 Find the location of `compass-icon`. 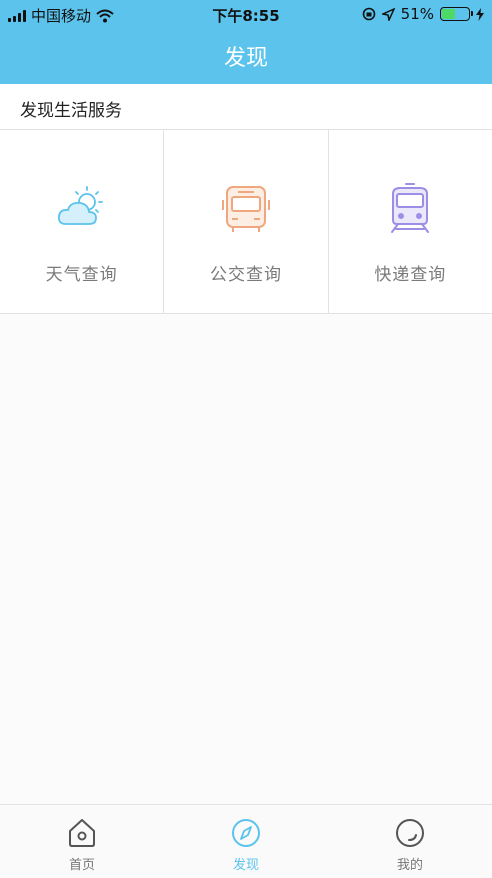

compass-icon is located at coordinates (246, 833).